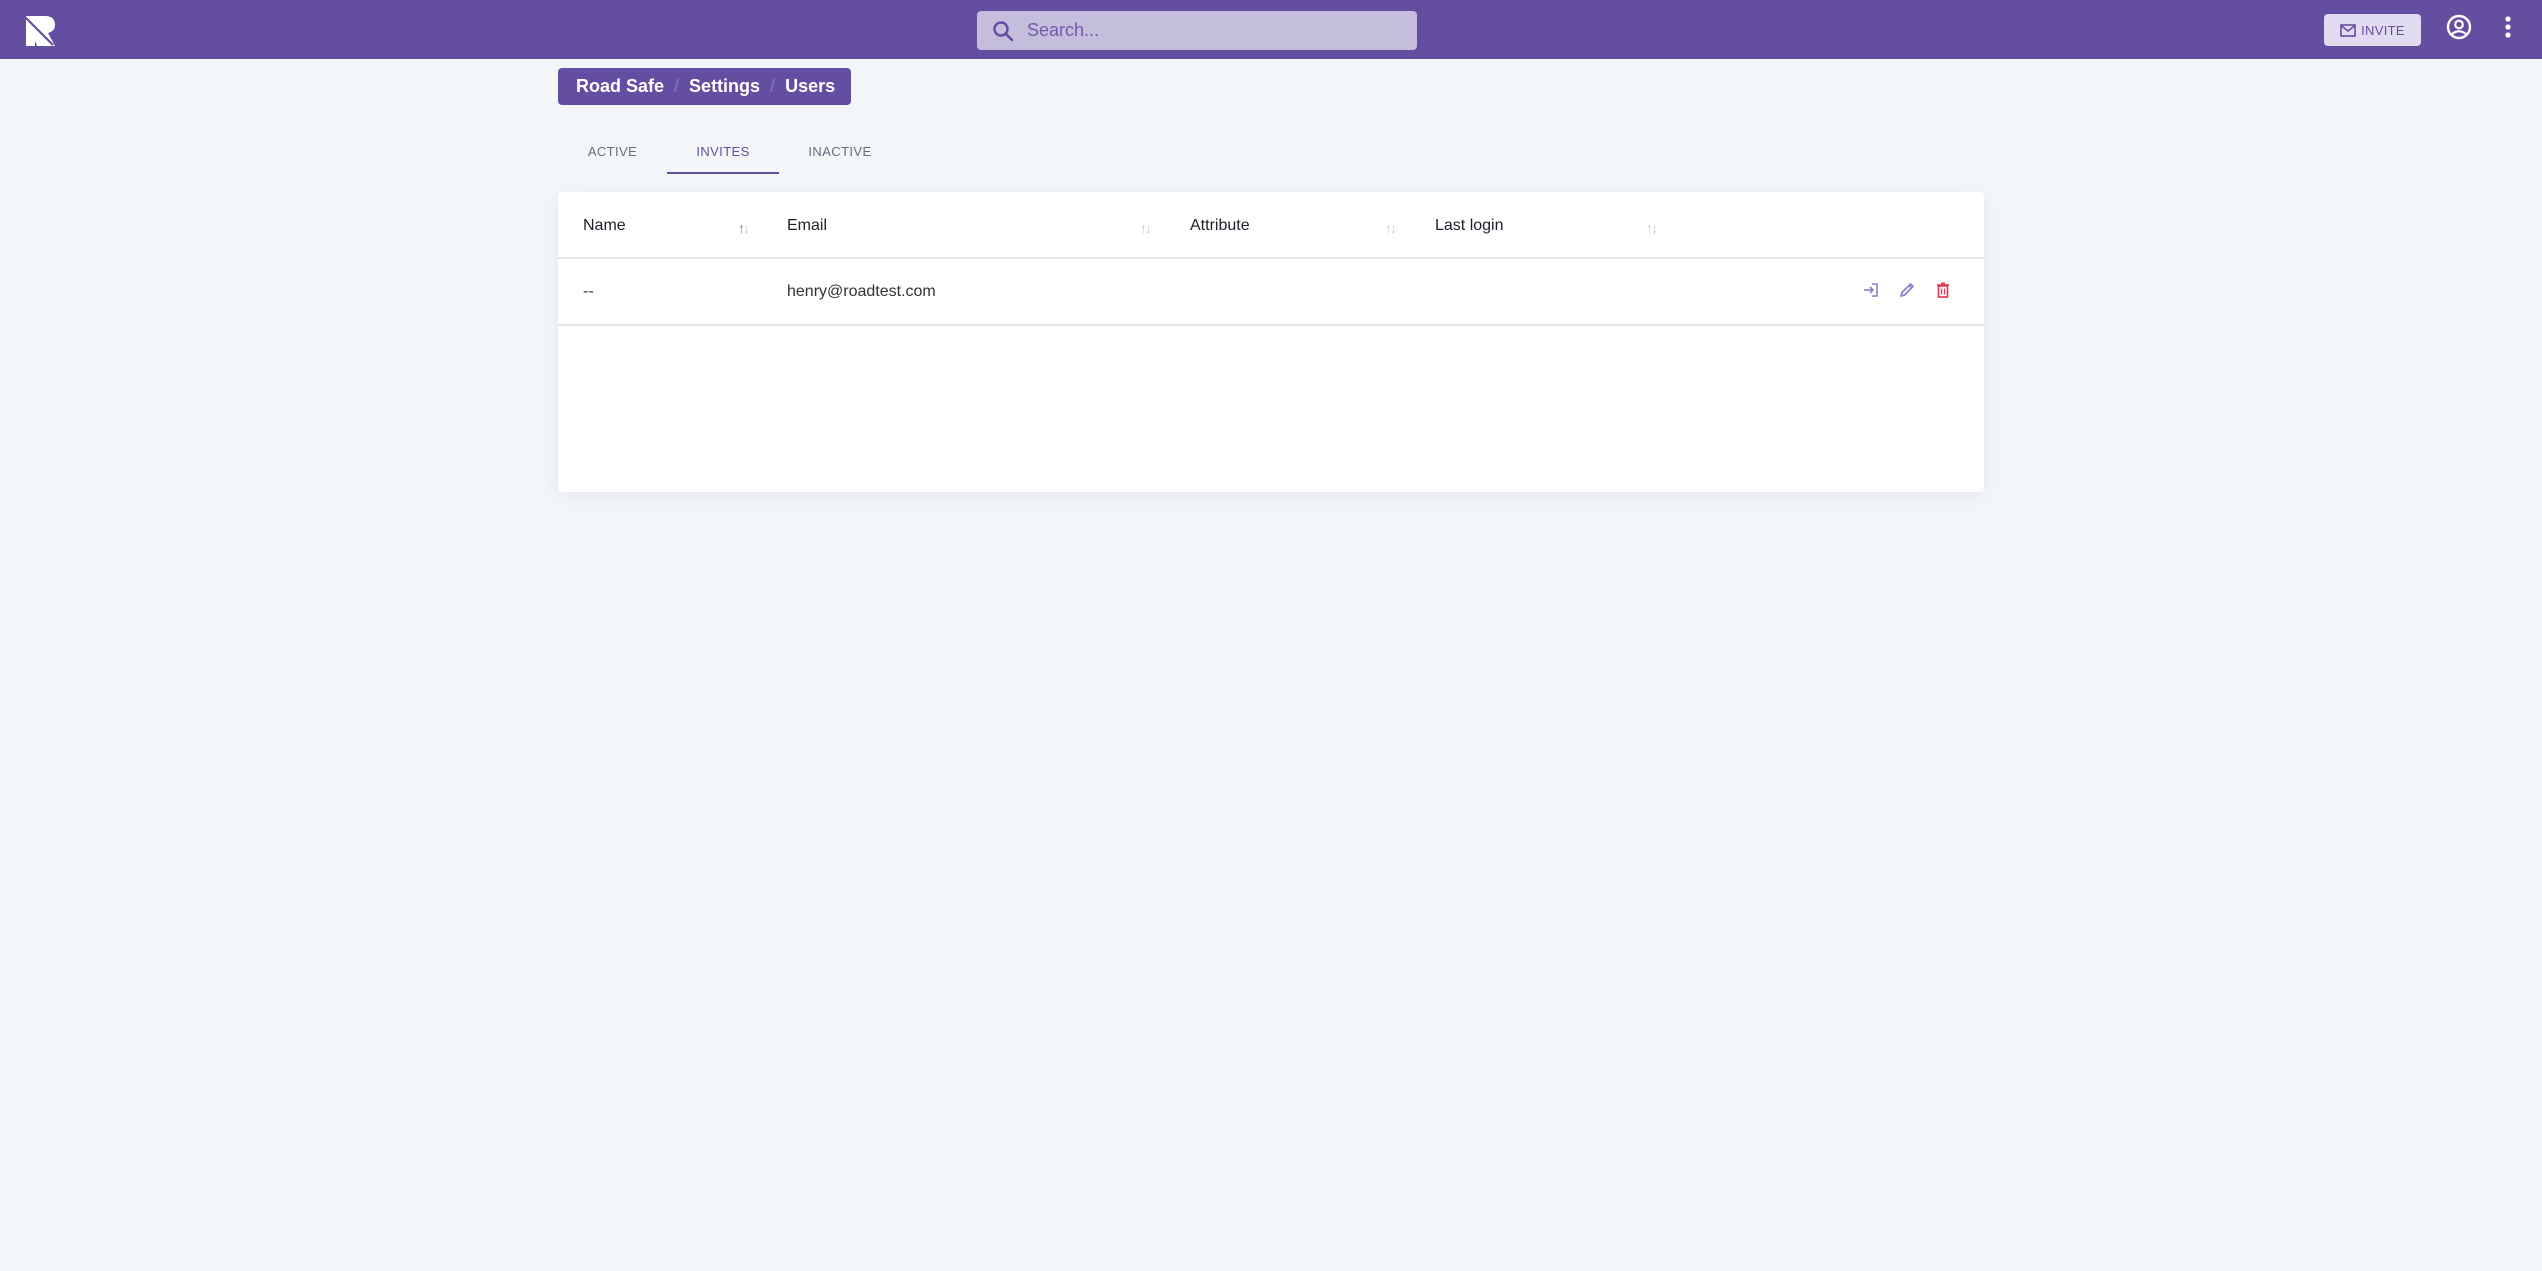  Describe the element at coordinates (1871, 290) in the screenshot. I see `login-as-icon` at that location.